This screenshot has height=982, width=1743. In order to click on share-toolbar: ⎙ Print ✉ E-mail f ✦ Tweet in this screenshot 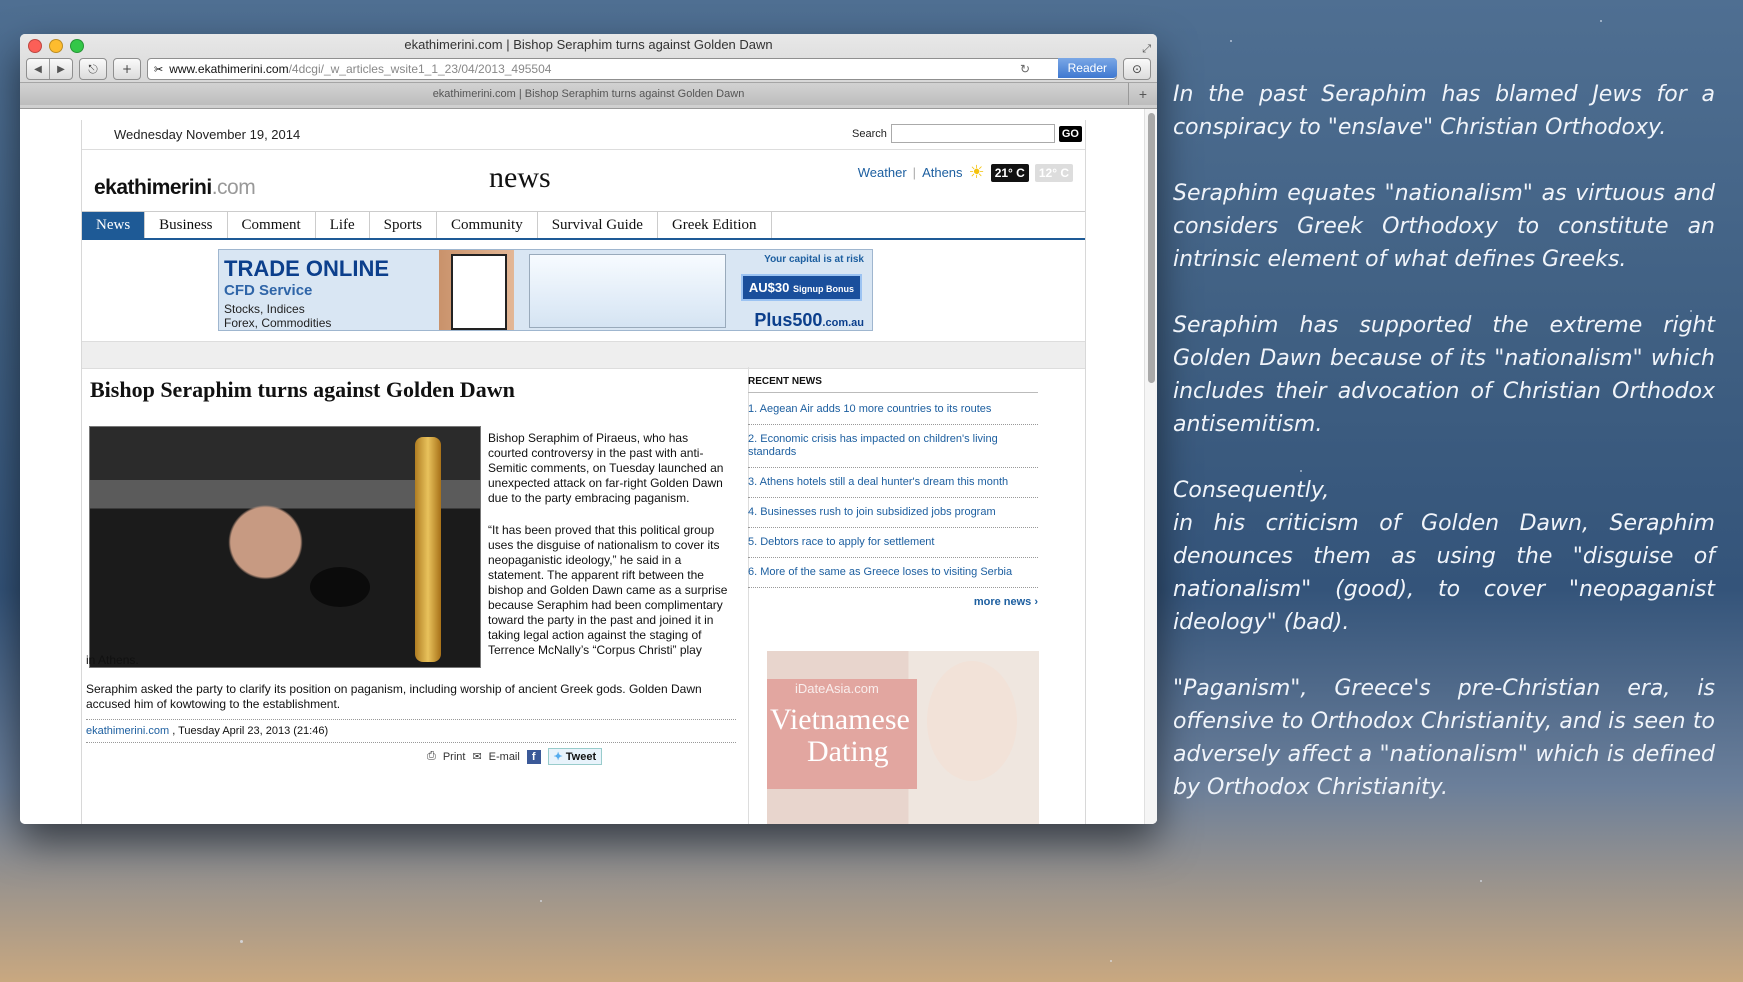, I will do `click(515, 756)`.